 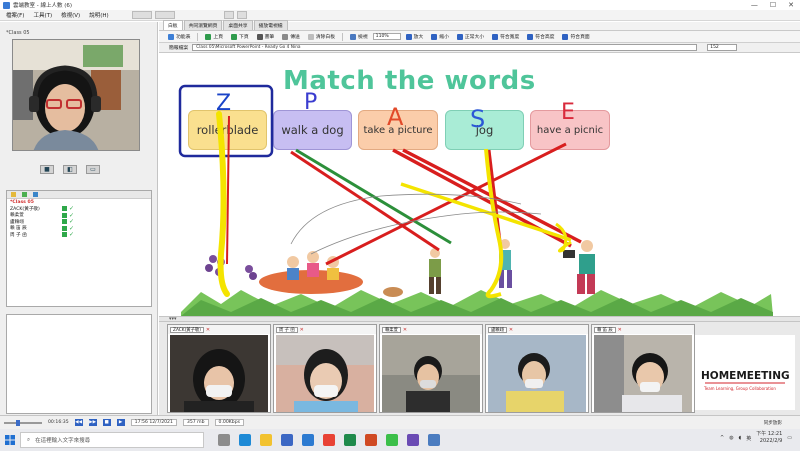 What do you see at coordinates (408, 36) in the screenshot?
I see `zoom-in-icon` at bounding box center [408, 36].